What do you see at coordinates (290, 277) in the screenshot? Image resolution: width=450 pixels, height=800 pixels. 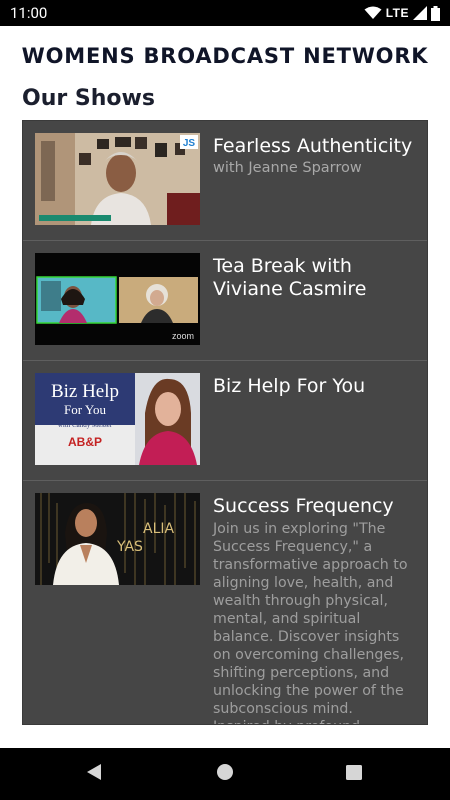 I see `show-title: Tea Break with Viviane Casmire` at bounding box center [290, 277].